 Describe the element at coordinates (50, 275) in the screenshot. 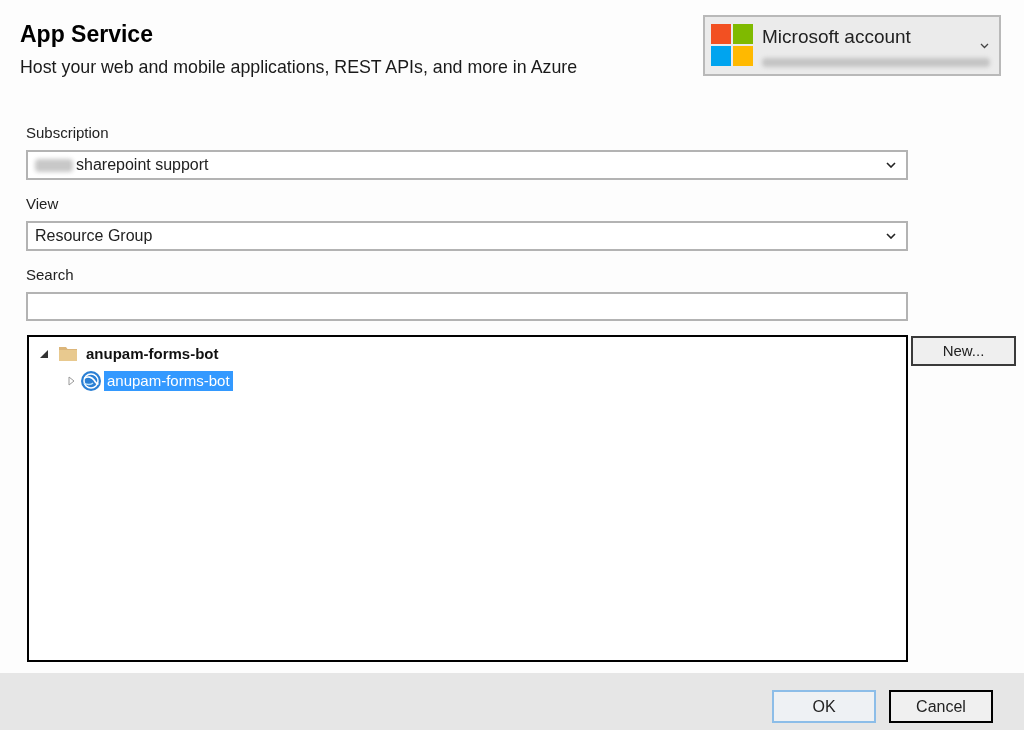

I see `field-label: Search` at that location.